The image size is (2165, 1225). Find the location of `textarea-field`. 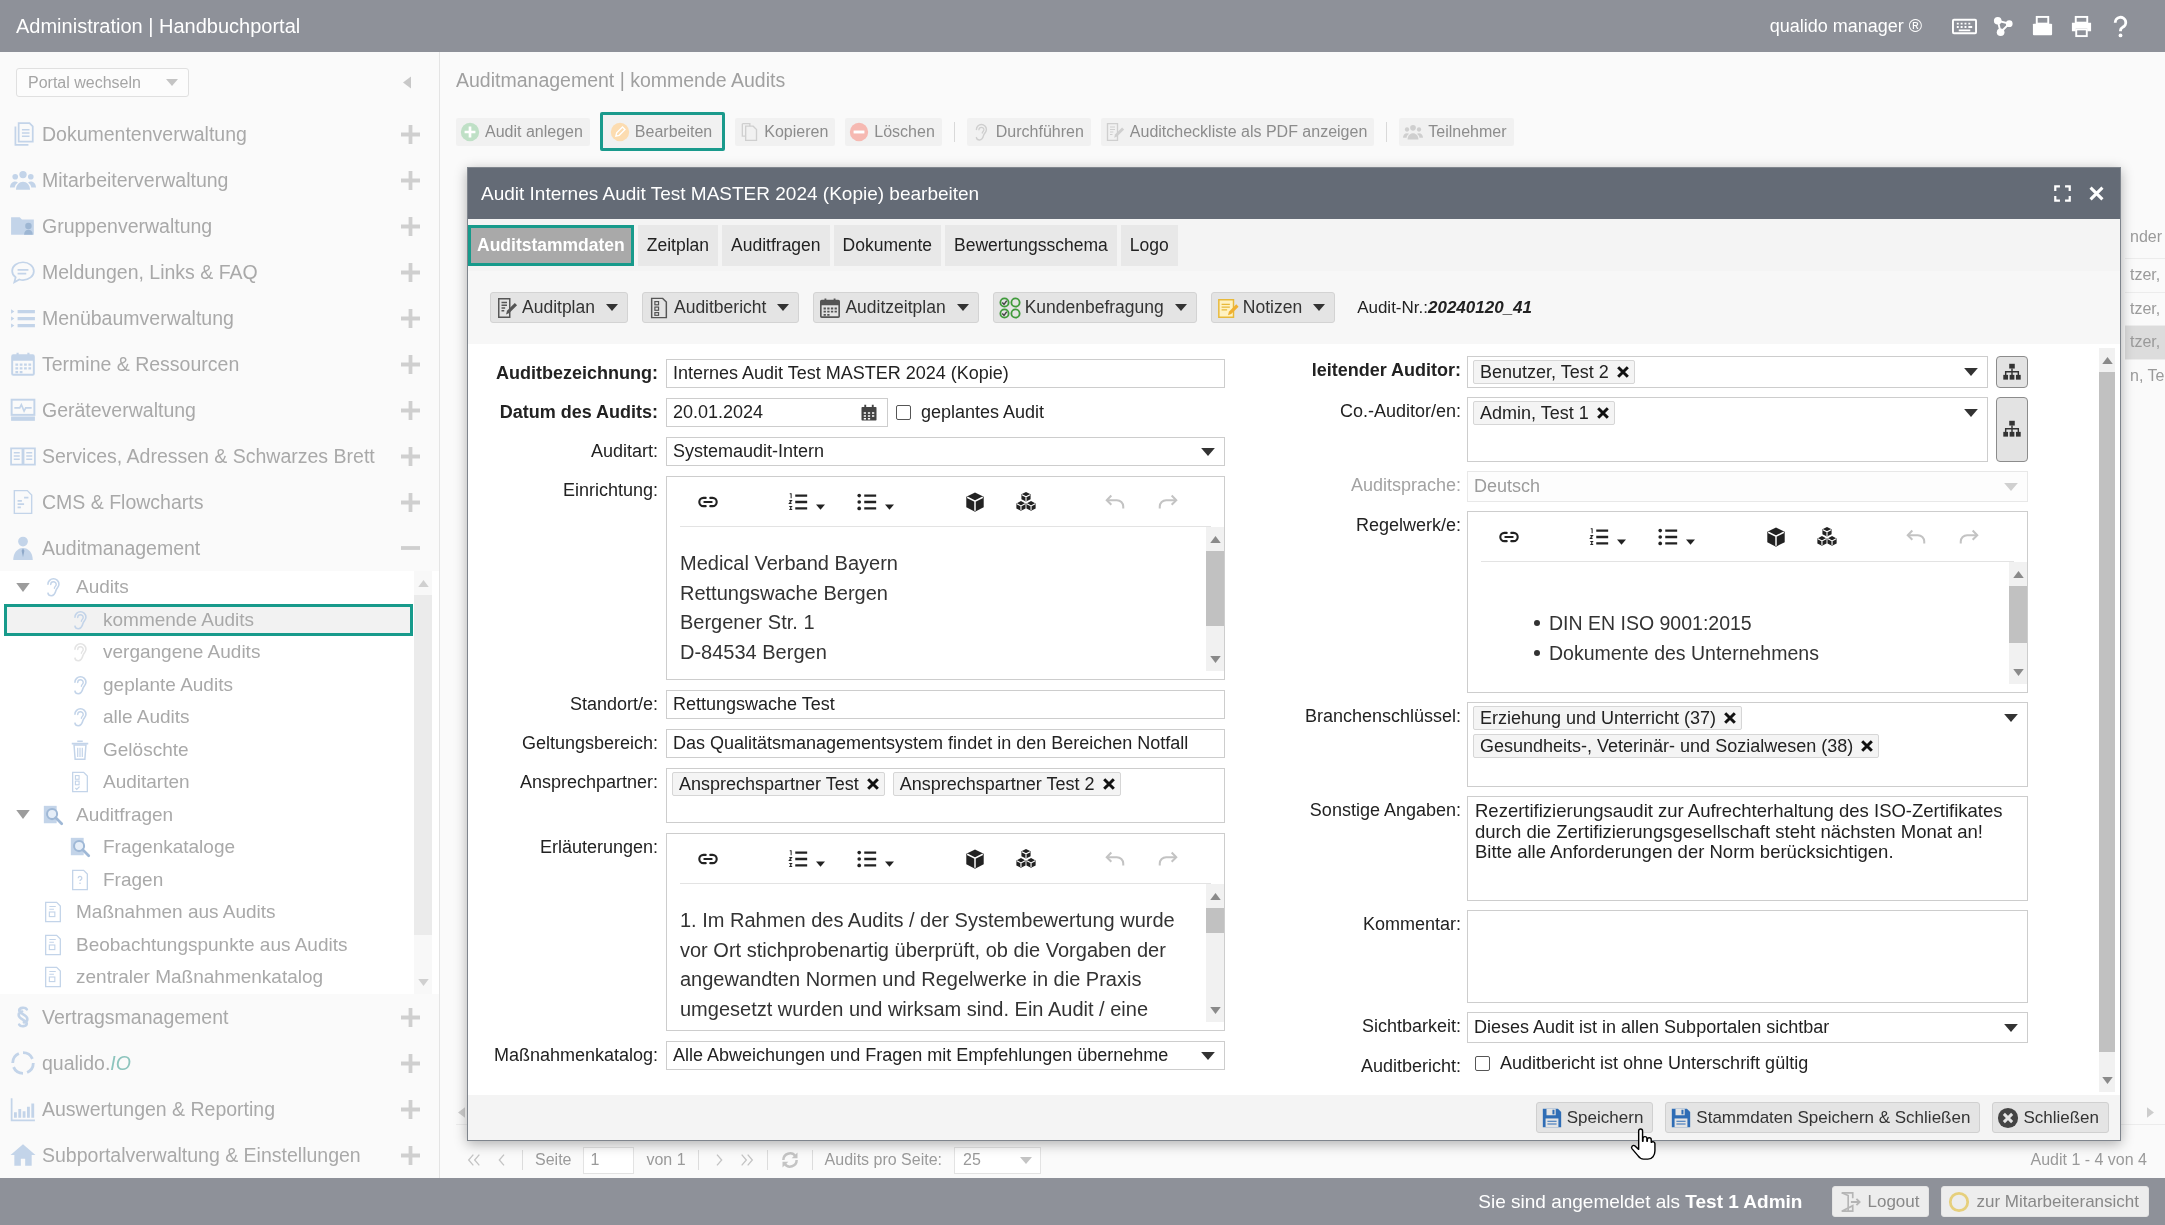

textarea-field is located at coordinates (1747, 956).